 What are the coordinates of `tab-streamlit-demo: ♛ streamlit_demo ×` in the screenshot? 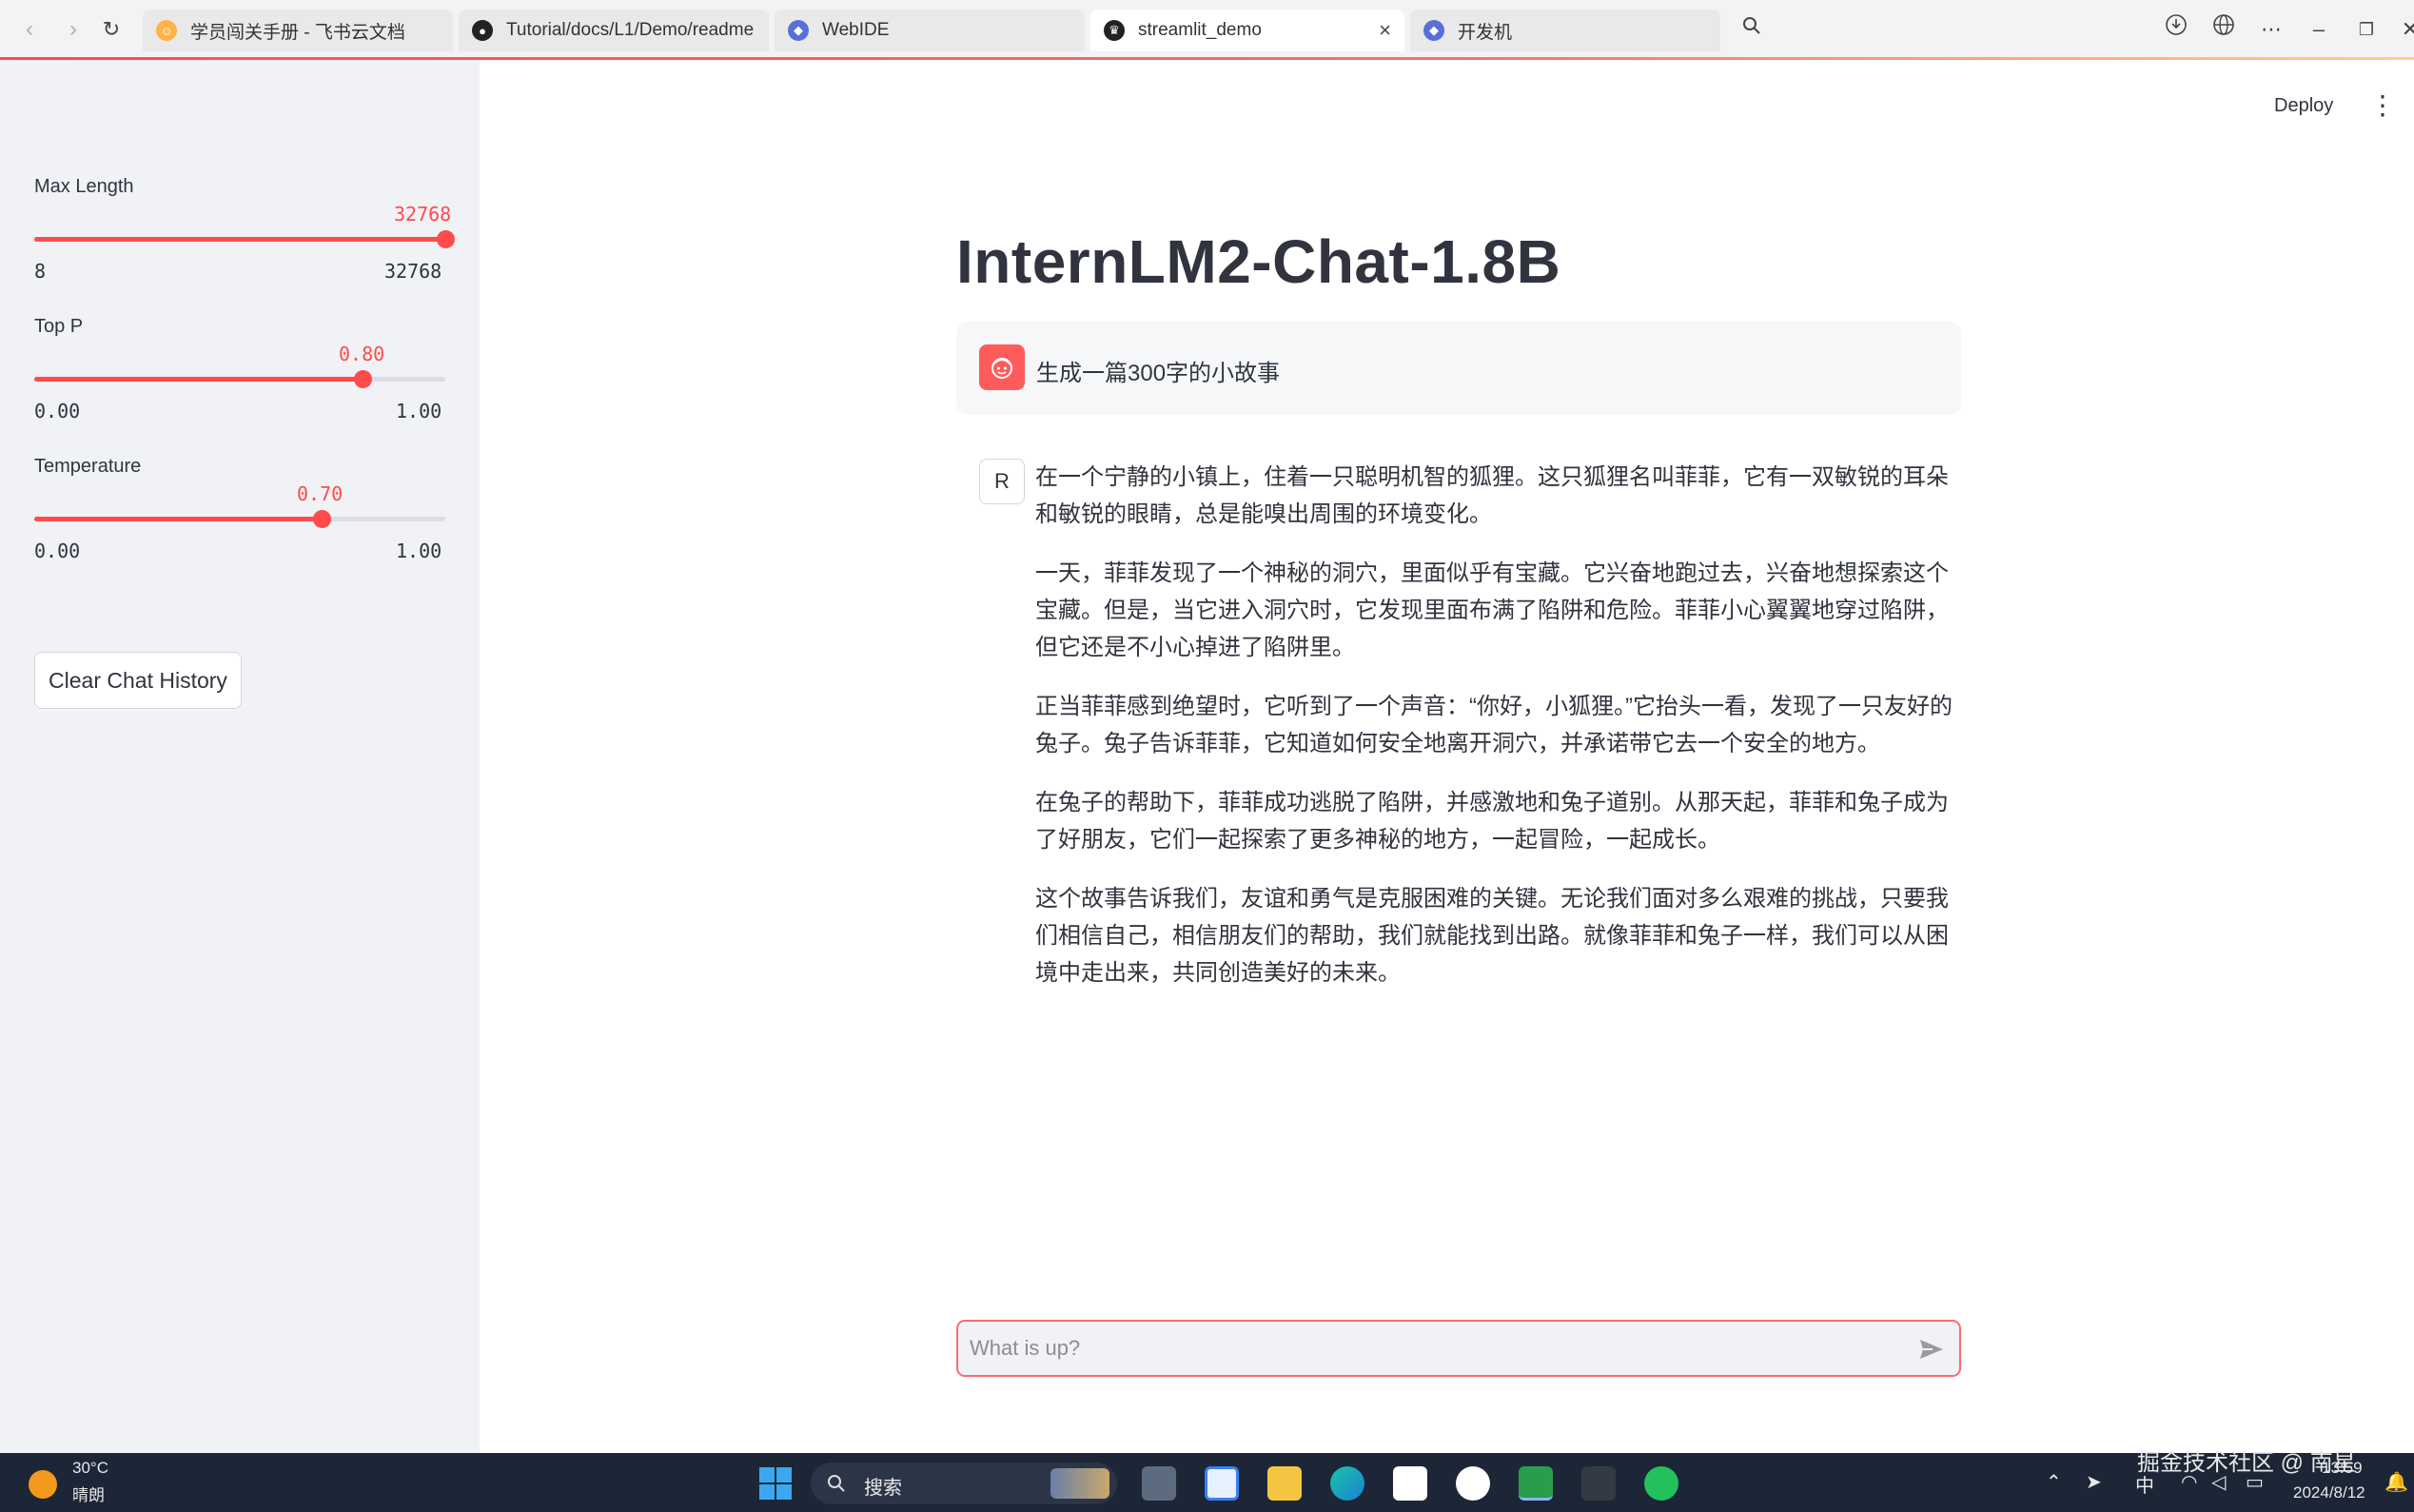 It's located at (1247, 30).